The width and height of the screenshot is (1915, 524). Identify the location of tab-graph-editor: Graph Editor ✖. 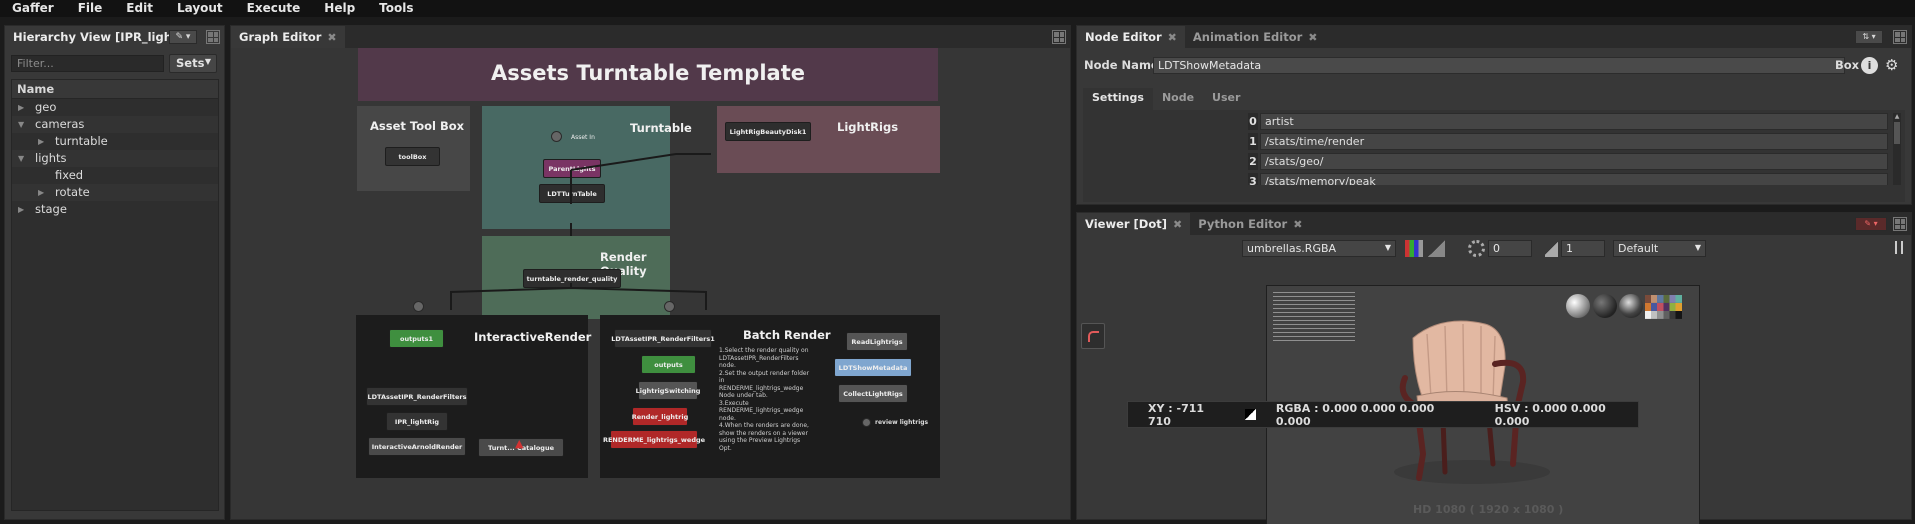
(288, 37).